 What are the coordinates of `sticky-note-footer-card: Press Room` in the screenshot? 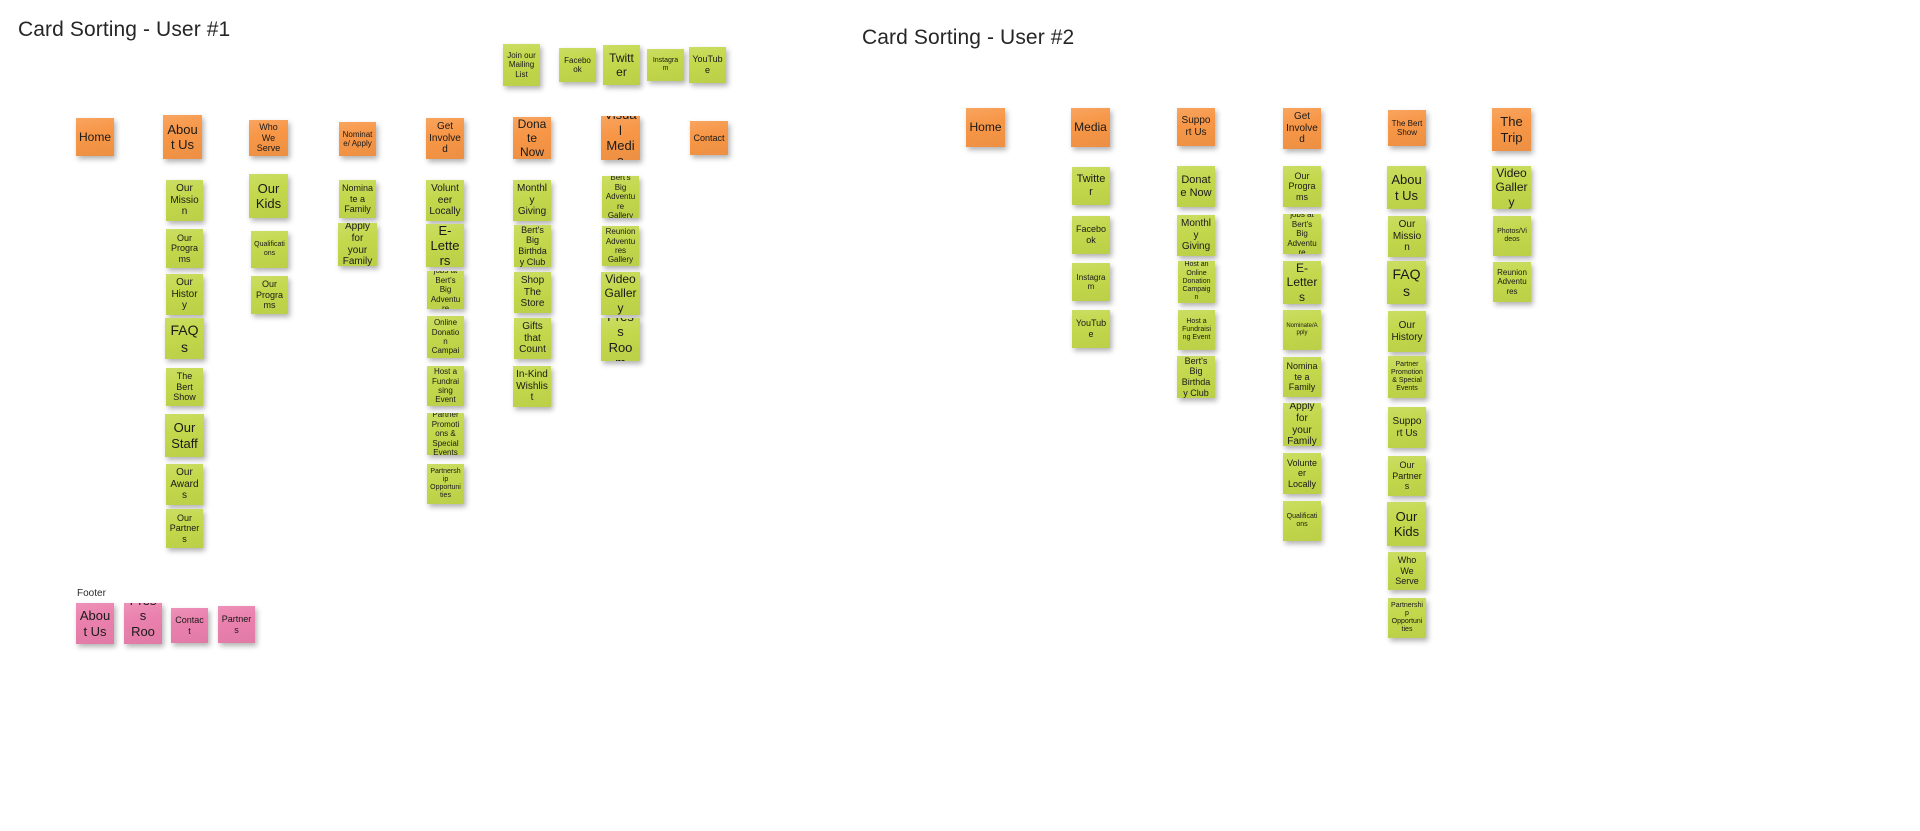 It's located at (143, 623).